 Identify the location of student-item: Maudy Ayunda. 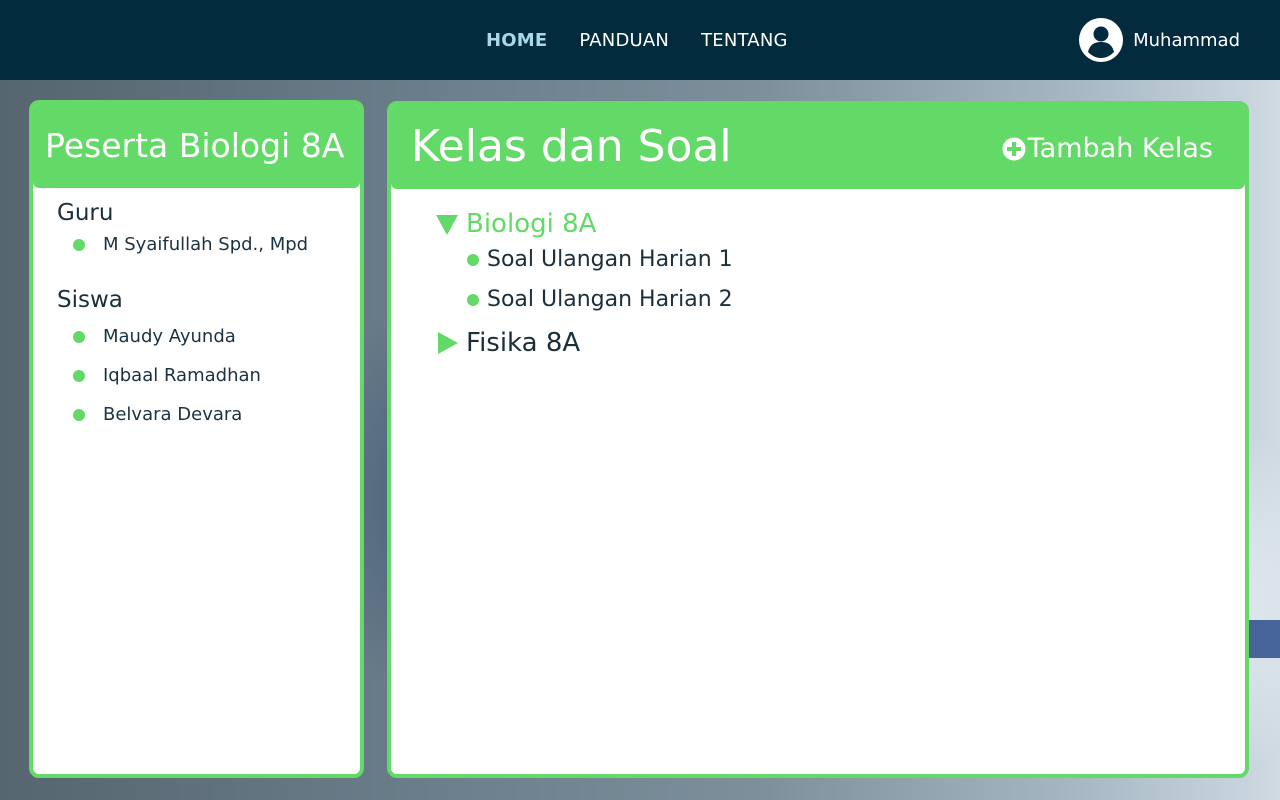
(154, 336).